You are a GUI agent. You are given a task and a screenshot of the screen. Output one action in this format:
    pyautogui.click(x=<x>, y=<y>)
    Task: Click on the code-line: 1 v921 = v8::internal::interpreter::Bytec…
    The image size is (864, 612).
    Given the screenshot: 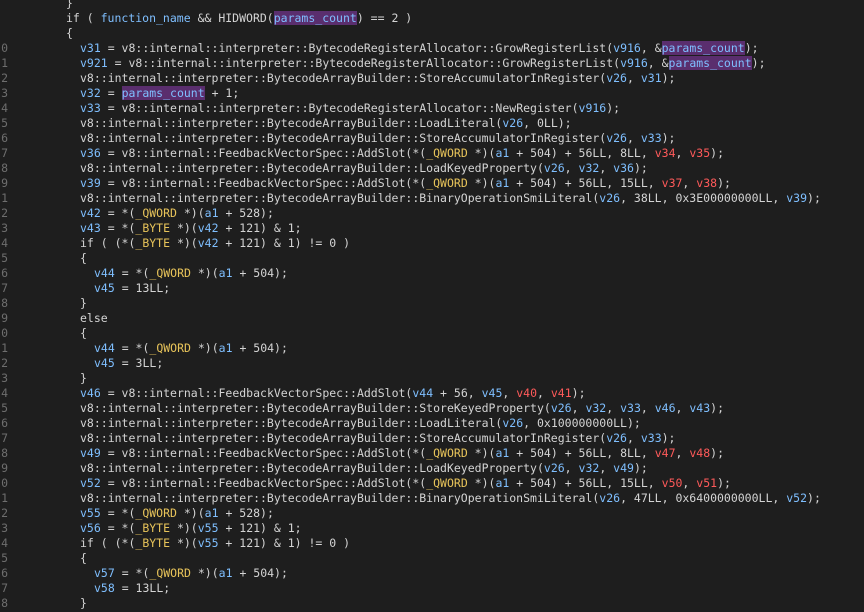 What is the action you would take?
    pyautogui.click(x=432, y=63)
    